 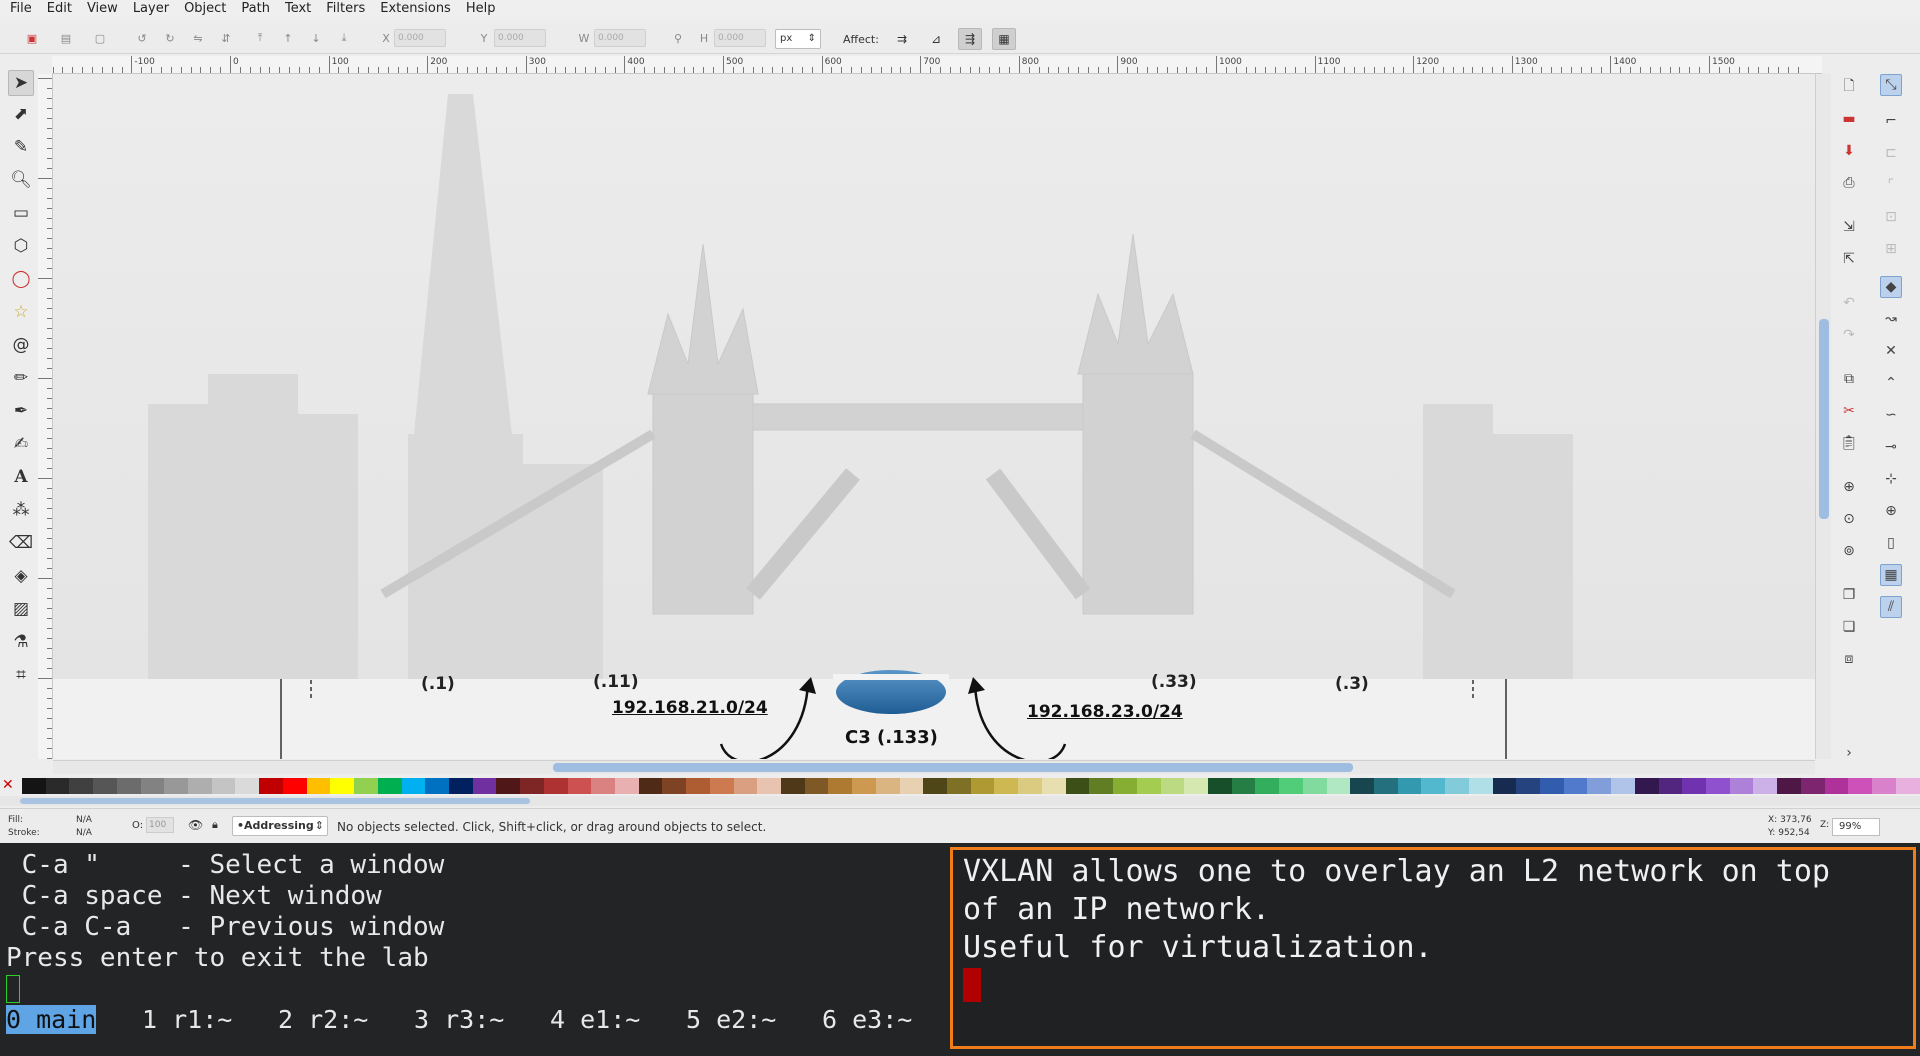 I want to click on snap-smooth-nodes-icon: ∽, so click(x=1891, y=415).